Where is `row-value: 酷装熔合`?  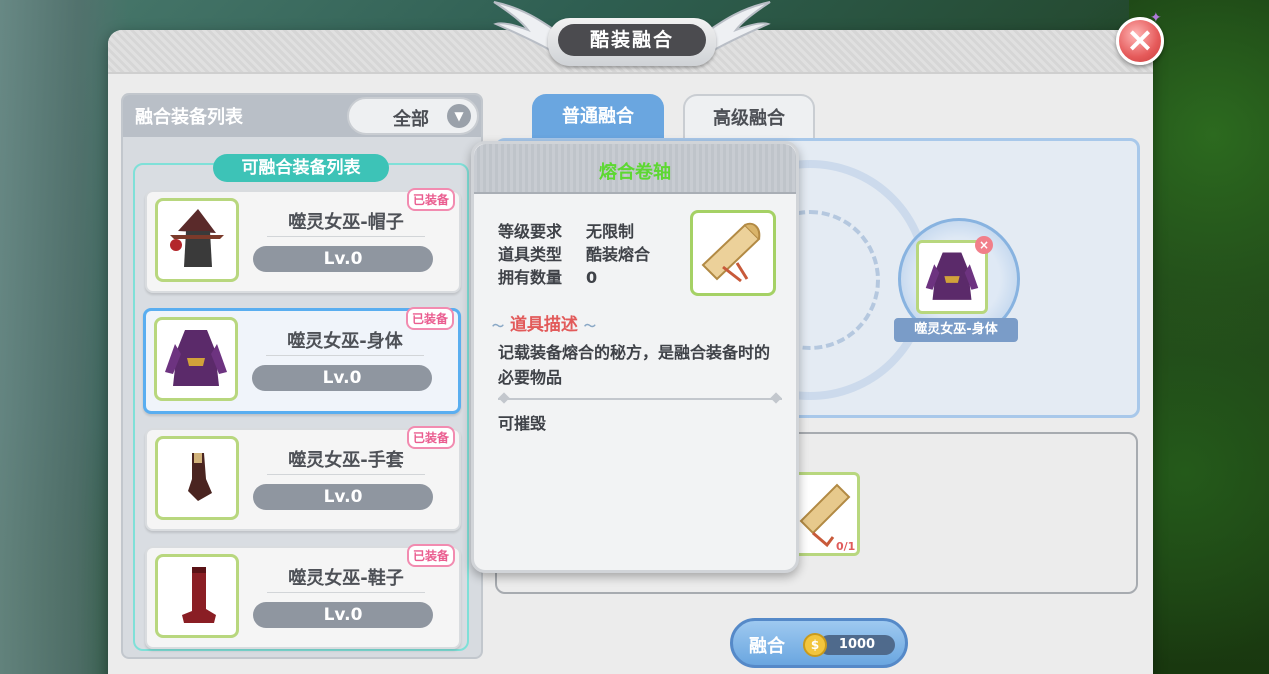
row-value: 酷装熔合 is located at coordinates (618, 254).